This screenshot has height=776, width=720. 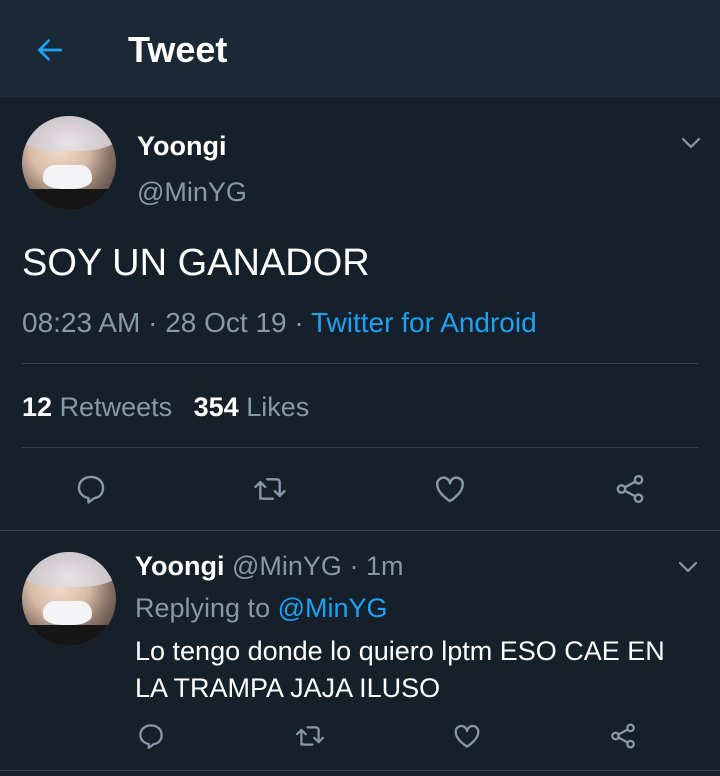 What do you see at coordinates (360, 49) in the screenshot?
I see `top-app-bar: Tweet` at bounding box center [360, 49].